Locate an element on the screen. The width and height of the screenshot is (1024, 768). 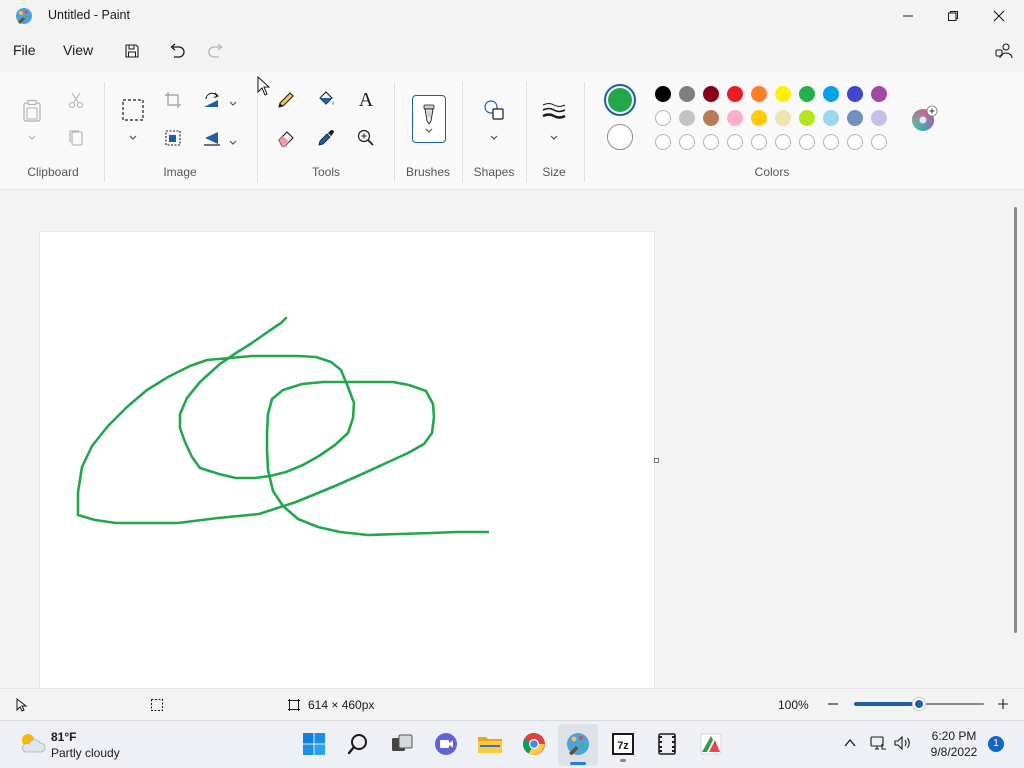
copy-button is located at coordinates (76, 138).